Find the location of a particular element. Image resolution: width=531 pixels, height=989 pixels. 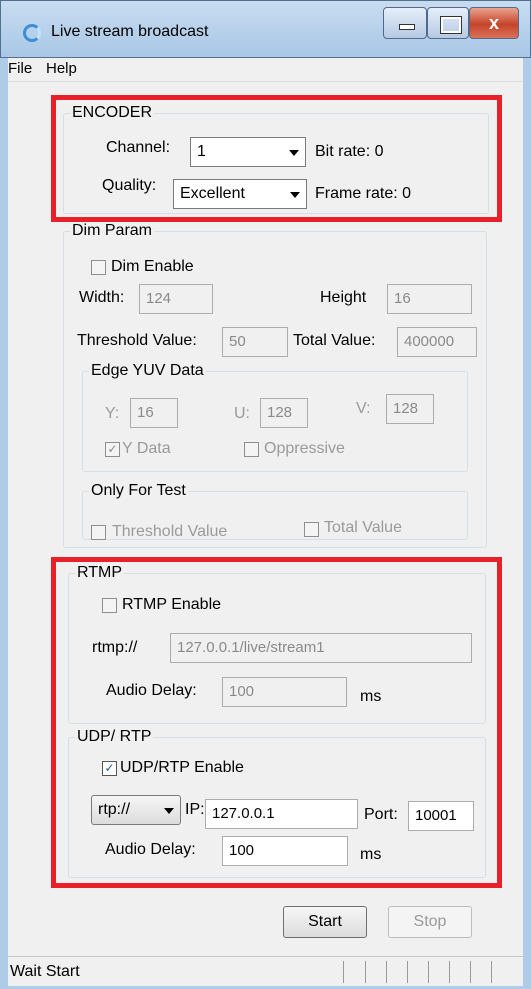

height-field: 16 is located at coordinates (429, 299).